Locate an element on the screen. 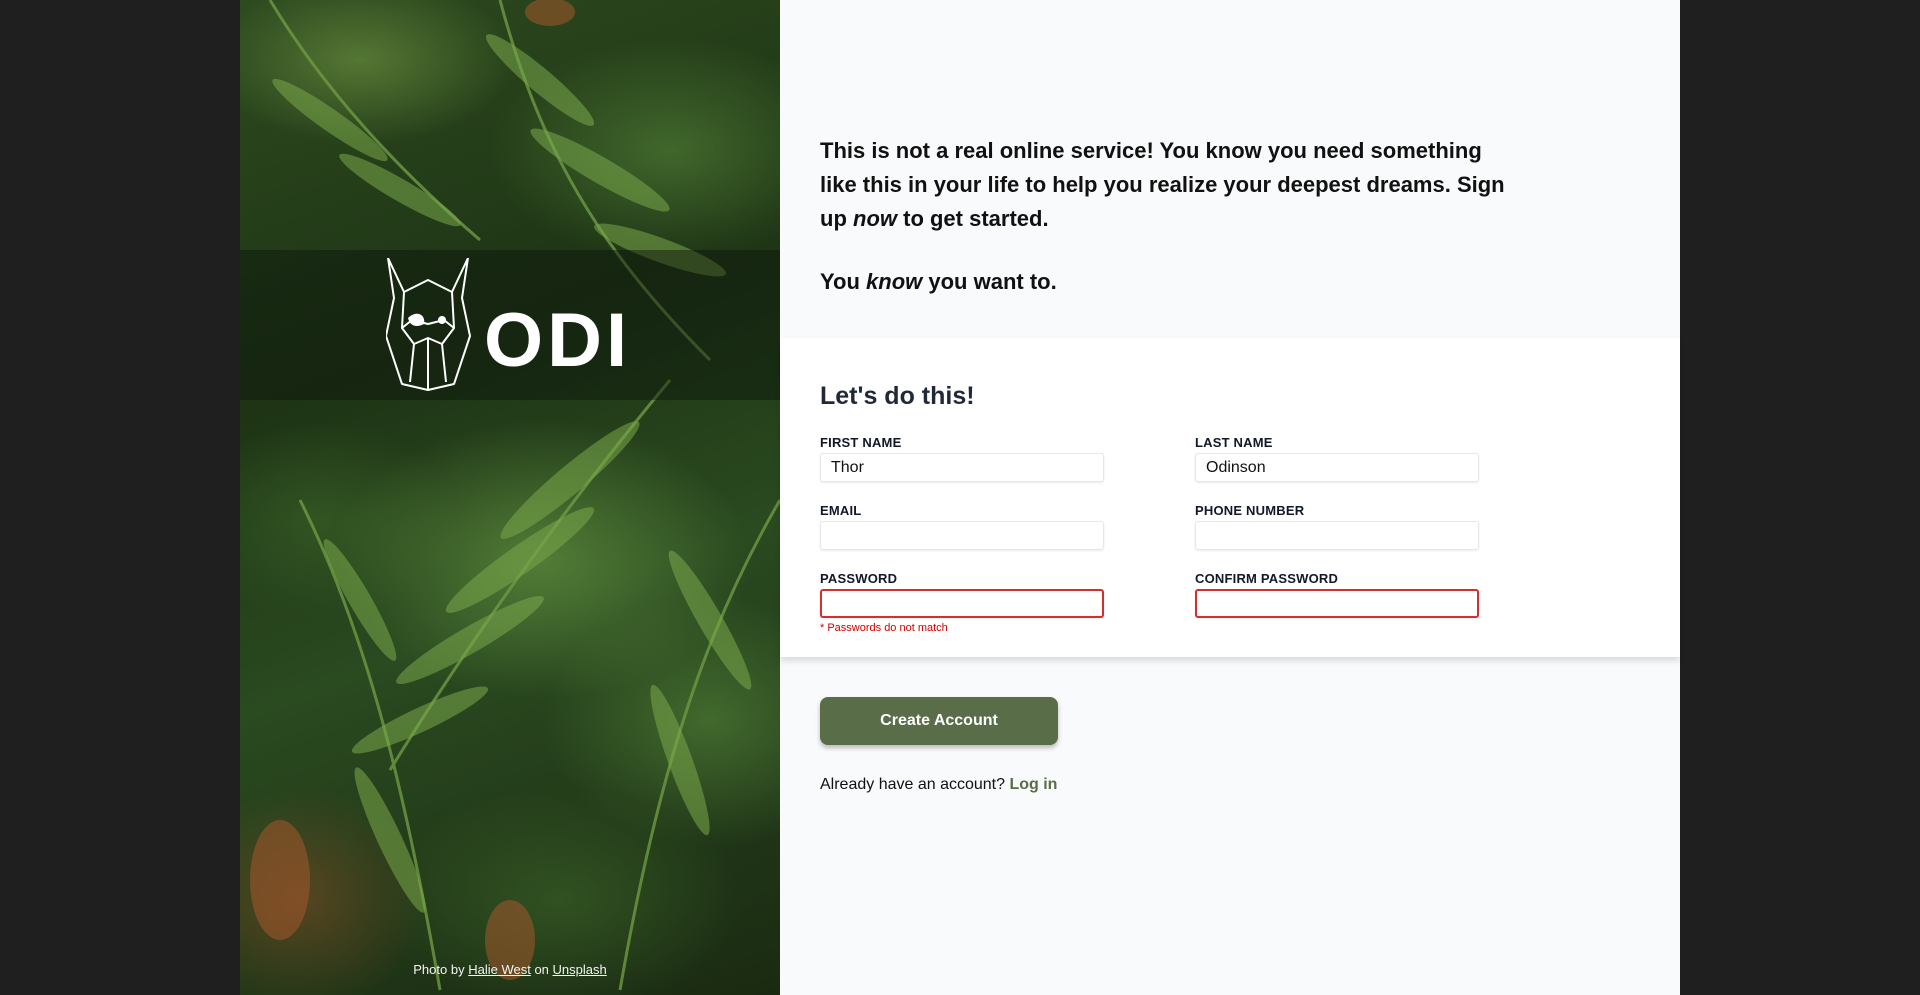 Image resolution: width=1920 pixels, height=995 pixels. phone-label: PHONE NUMBER is located at coordinates (1250, 510).